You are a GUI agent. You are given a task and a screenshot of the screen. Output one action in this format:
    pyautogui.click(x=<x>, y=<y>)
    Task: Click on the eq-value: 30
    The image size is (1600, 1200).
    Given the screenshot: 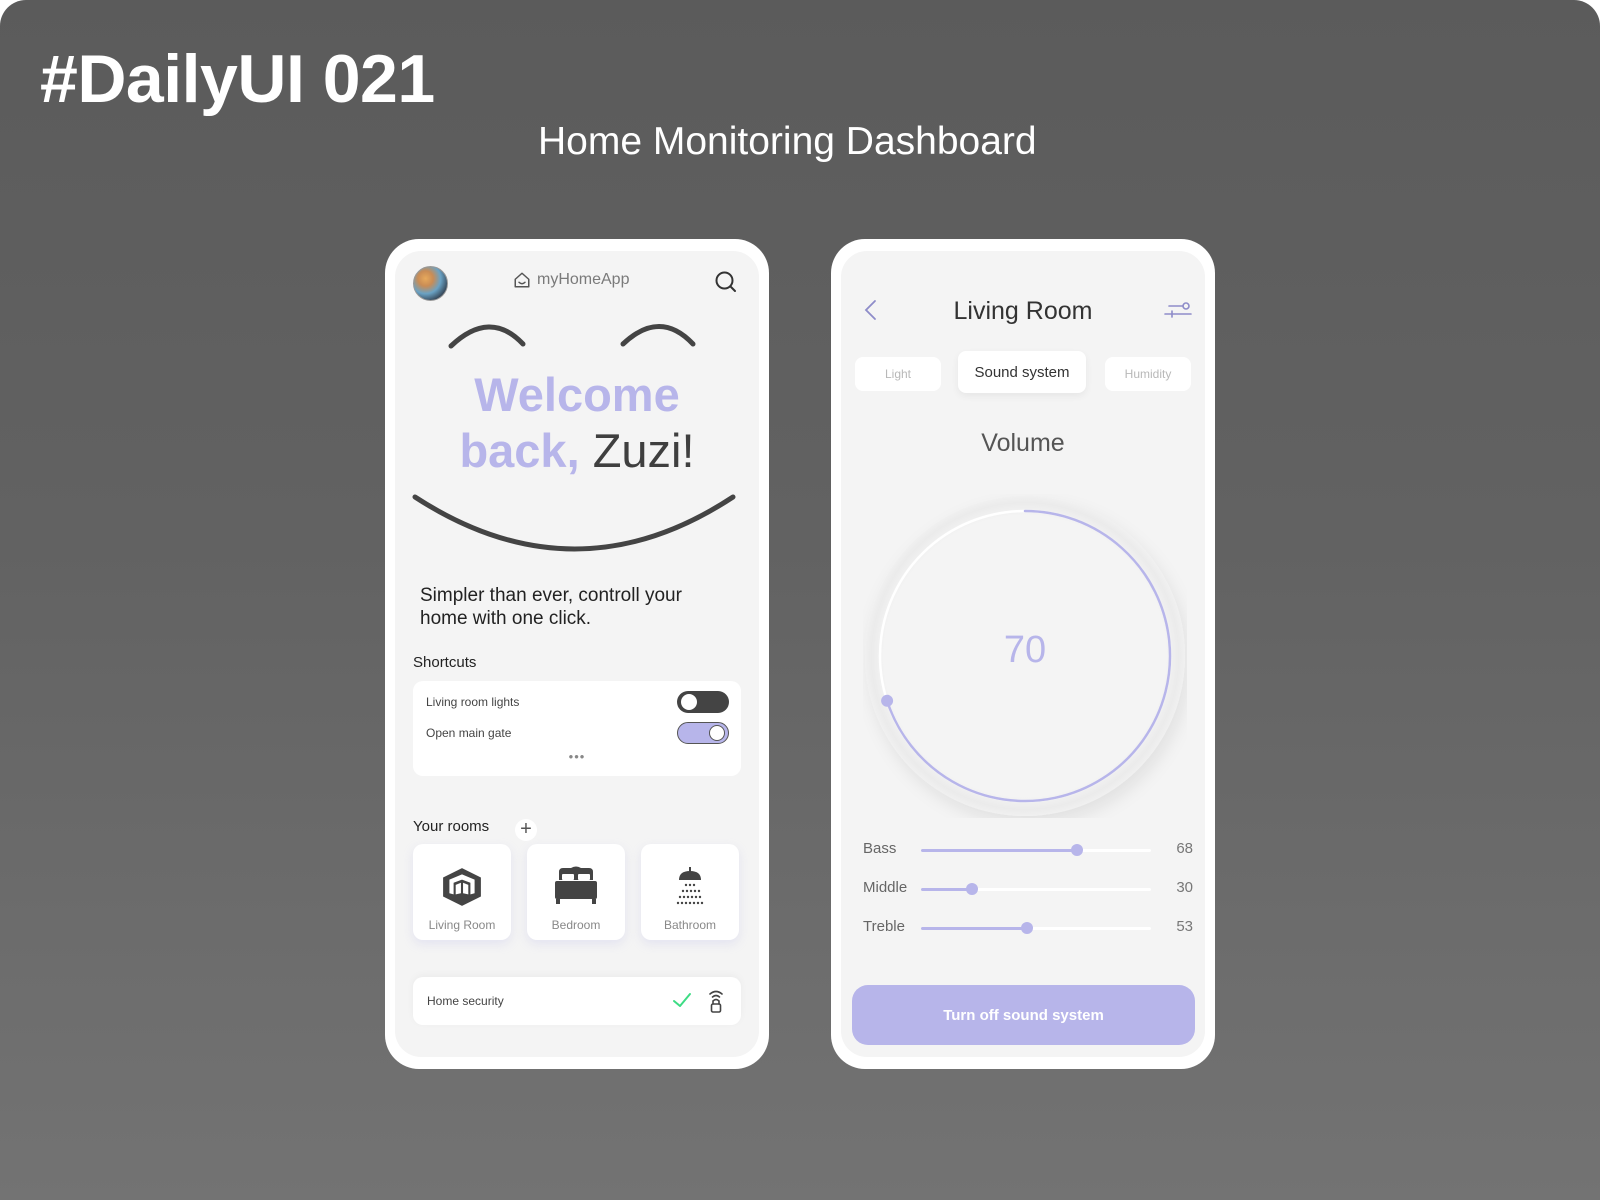 What is the action you would take?
    pyautogui.click(x=1184, y=887)
    